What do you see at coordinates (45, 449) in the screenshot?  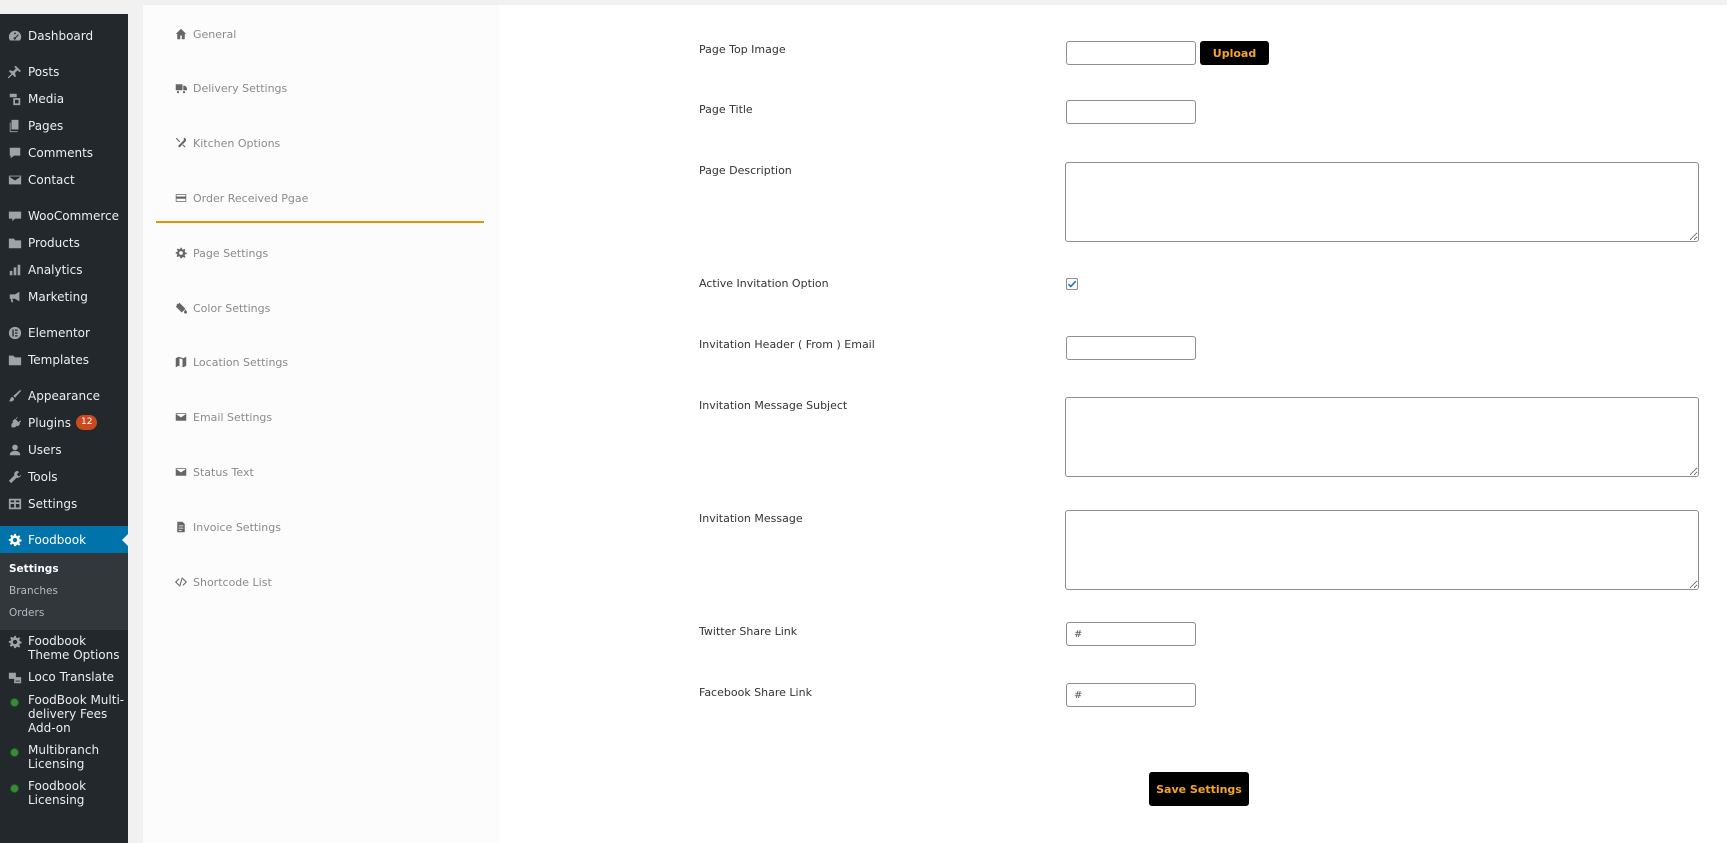 I see `sidebar-item-label: Users` at bounding box center [45, 449].